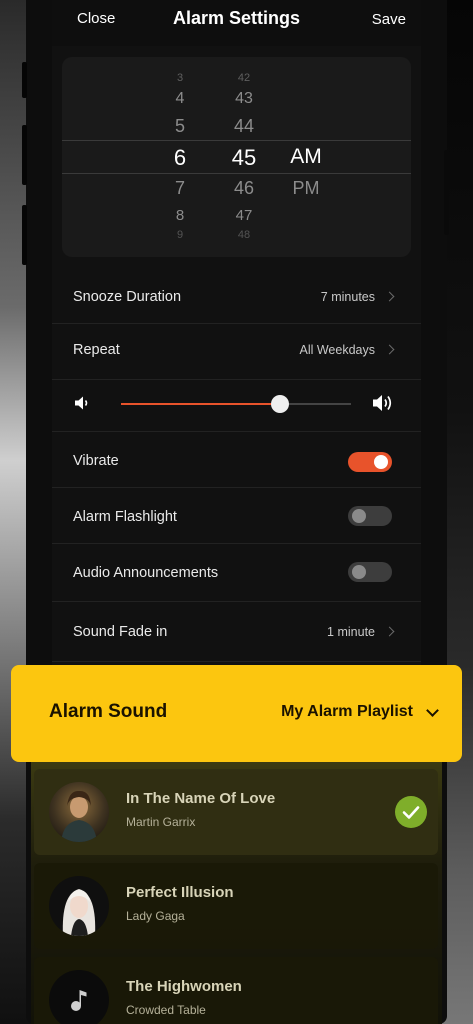 Image resolution: width=473 pixels, height=1024 pixels. Describe the element at coordinates (337, 350) in the screenshot. I see `repeat-value: All Weekdays` at that location.